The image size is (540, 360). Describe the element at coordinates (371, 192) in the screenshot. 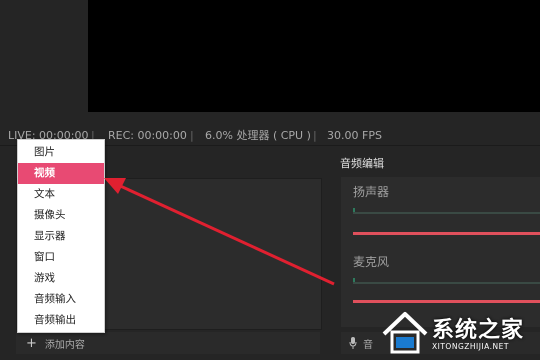

I see `speaker-label: 扬声器` at that location.